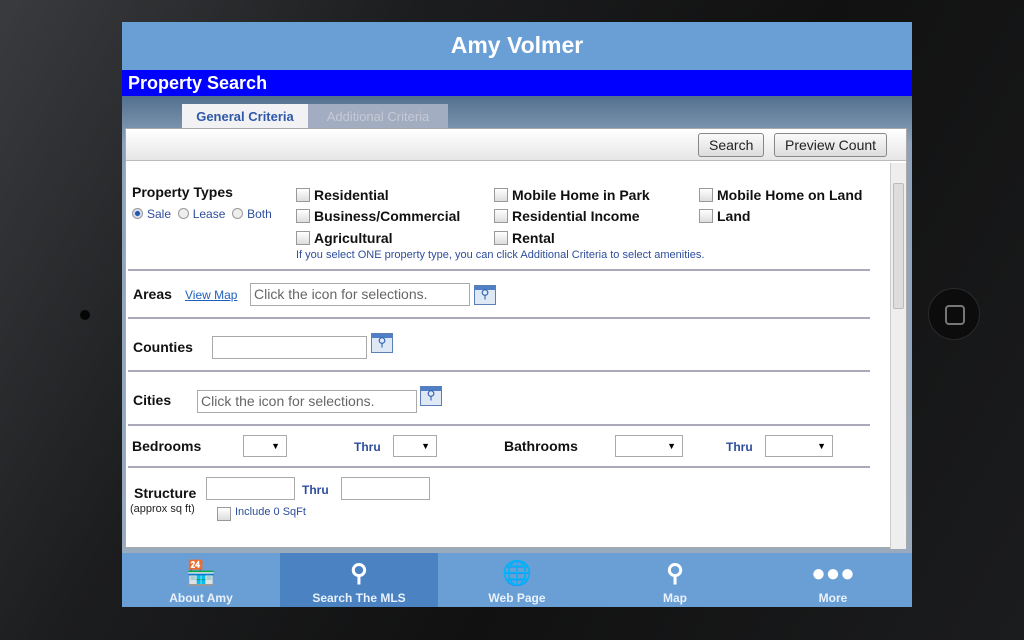 The width and height of the screenshot is (1024, 640). Describe the element at coordinates (415, 446) in the screenshot. I see `bedrooms-max-select: ▼` at that location.